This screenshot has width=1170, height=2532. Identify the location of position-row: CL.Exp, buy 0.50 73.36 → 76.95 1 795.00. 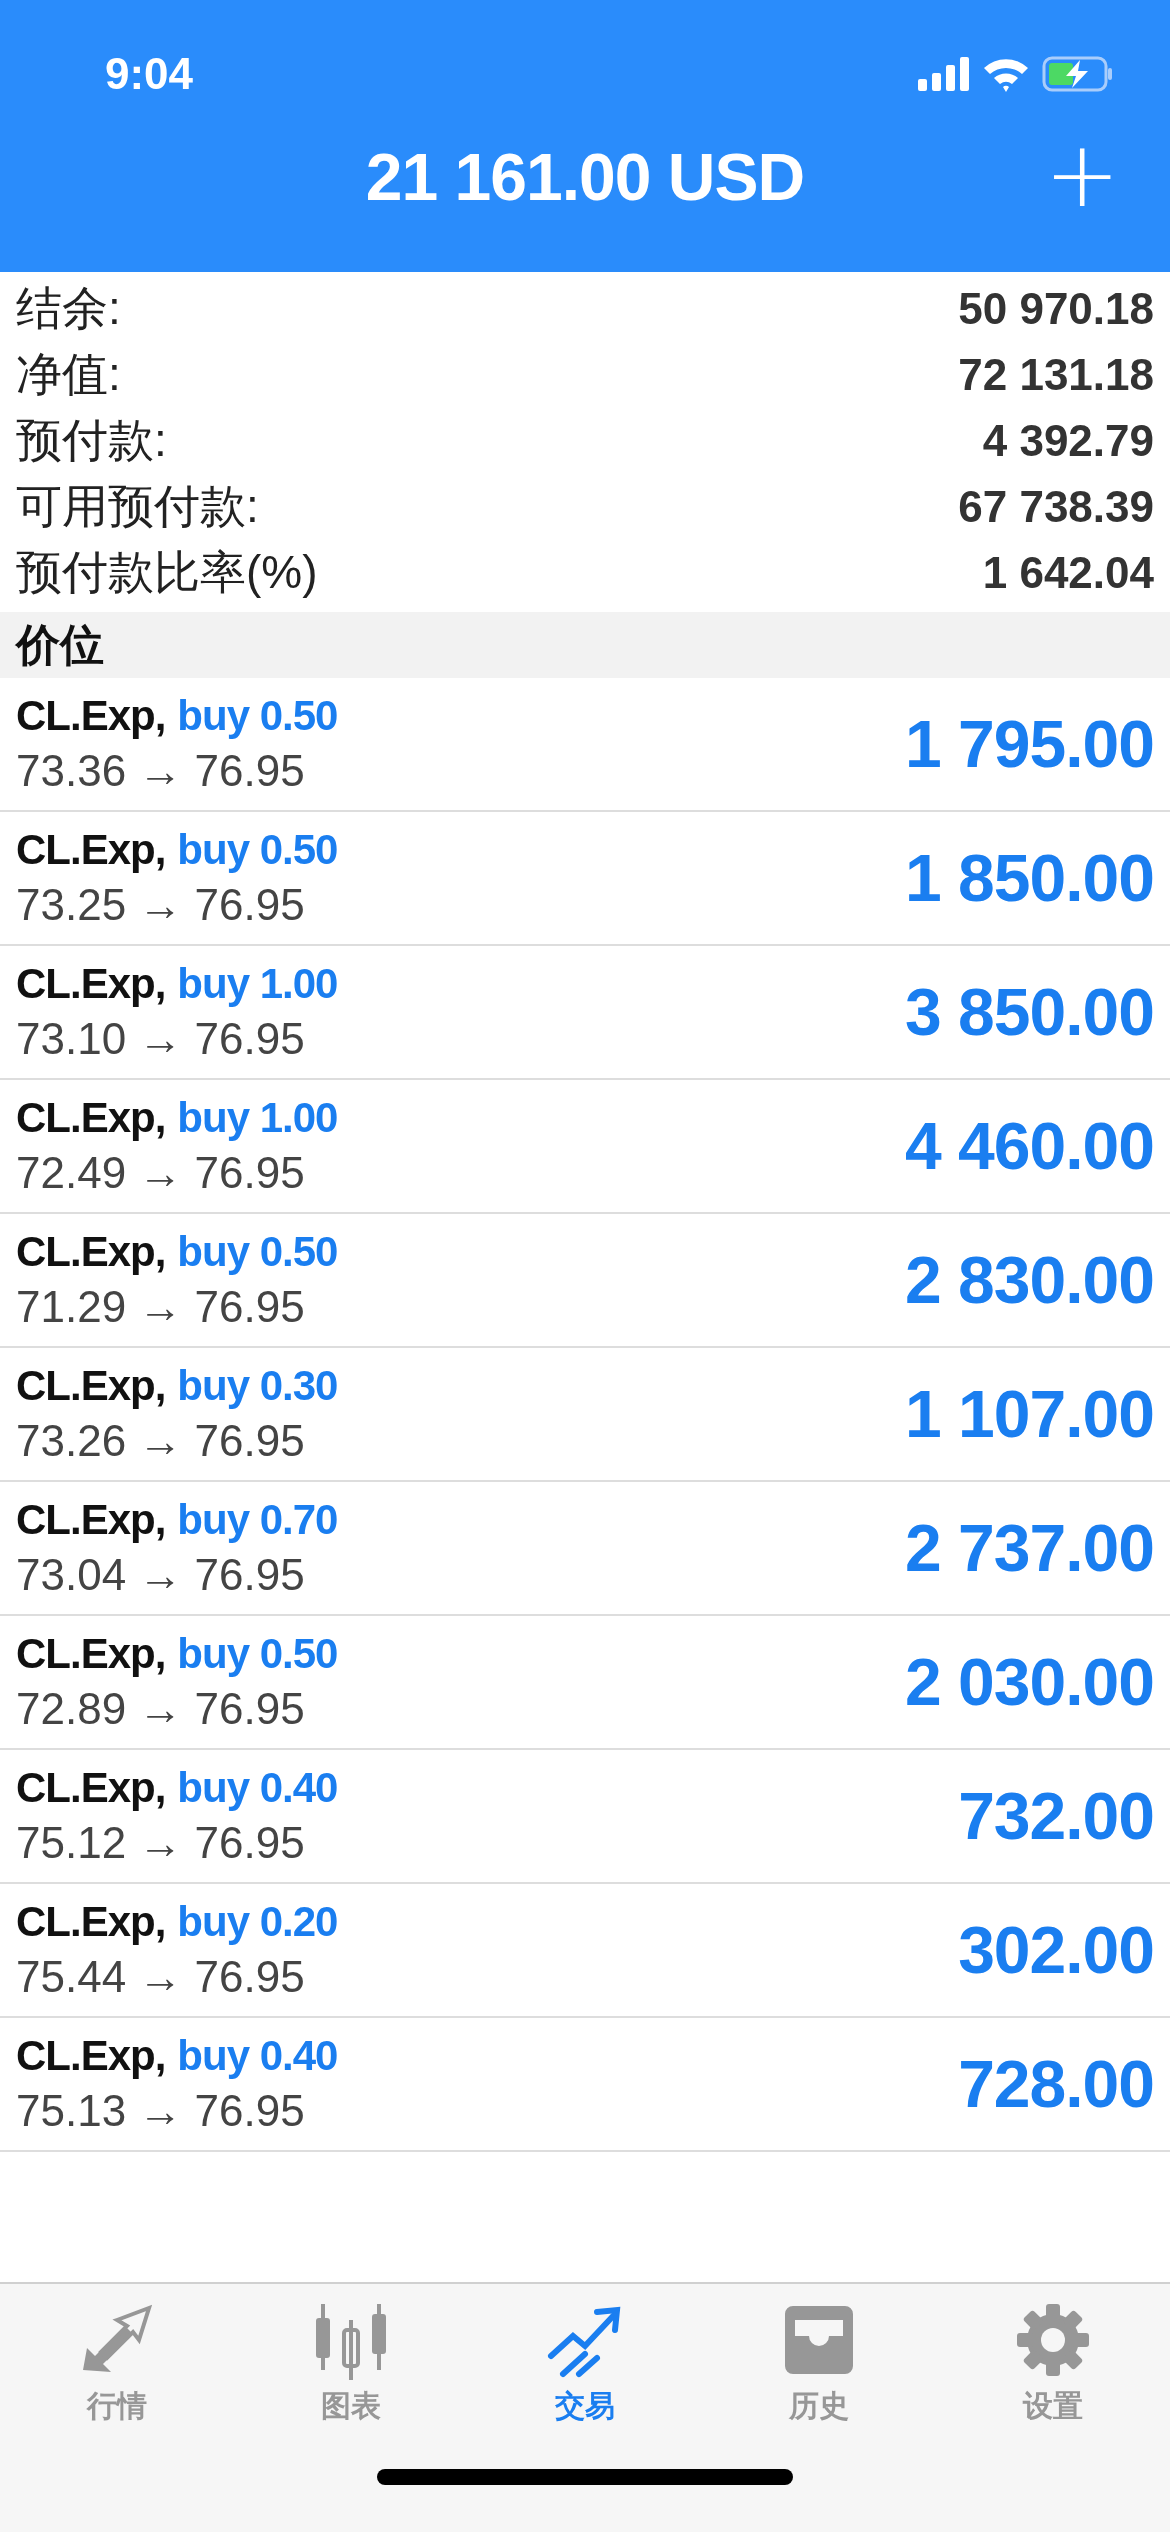
(585, 745).